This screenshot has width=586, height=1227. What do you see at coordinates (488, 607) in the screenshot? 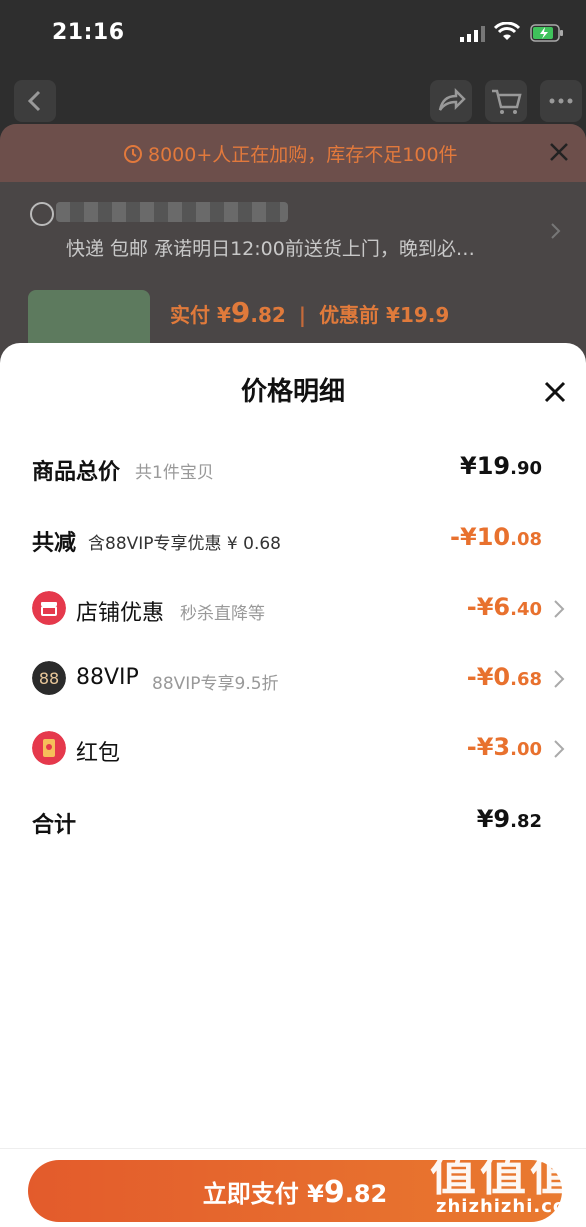
I see `amount-int: -¥6` at bounding box center [488, 607].